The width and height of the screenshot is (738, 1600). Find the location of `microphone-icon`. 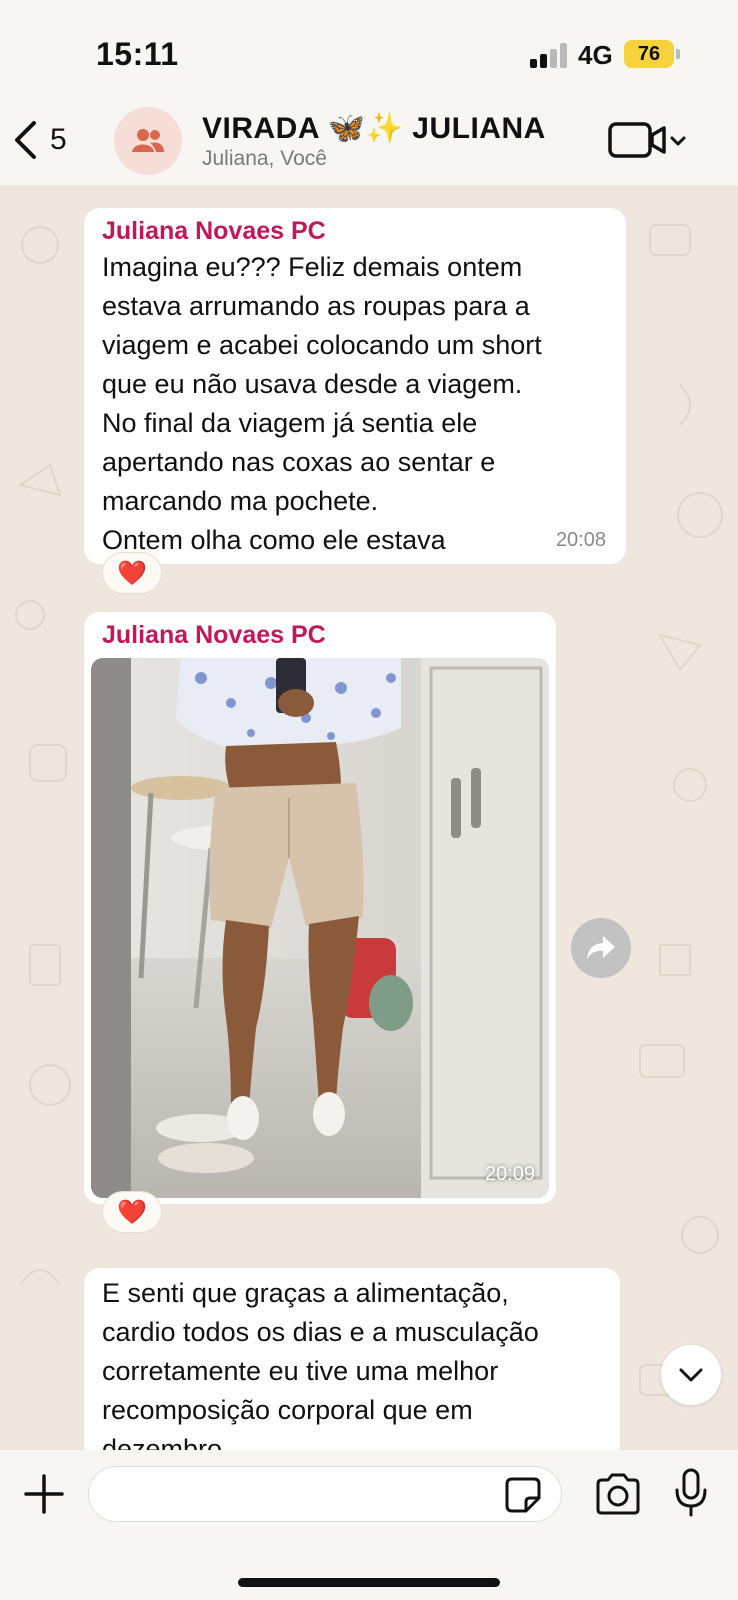

microphone-icon is located at coordinates (691, 1492).